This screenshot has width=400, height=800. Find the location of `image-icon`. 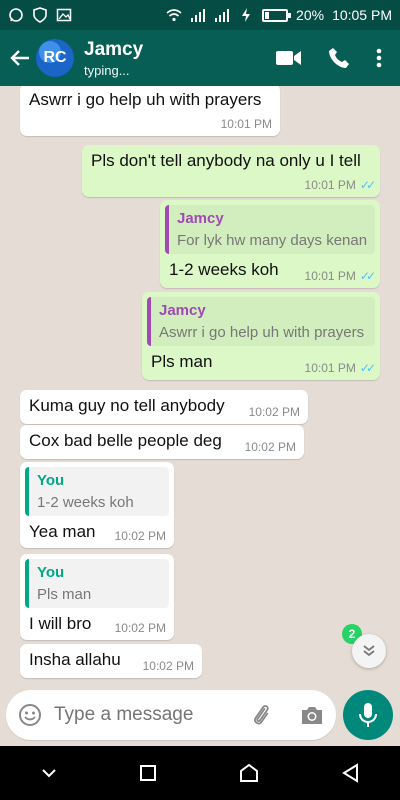

image-icon is located at coordinates (64, 15).